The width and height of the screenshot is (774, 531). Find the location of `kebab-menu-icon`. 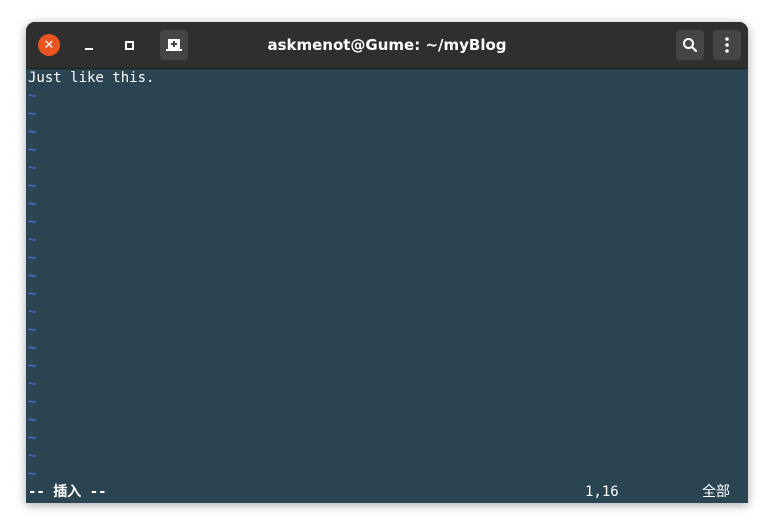

kebab-menu-icon is located at coordinates (727, 45).